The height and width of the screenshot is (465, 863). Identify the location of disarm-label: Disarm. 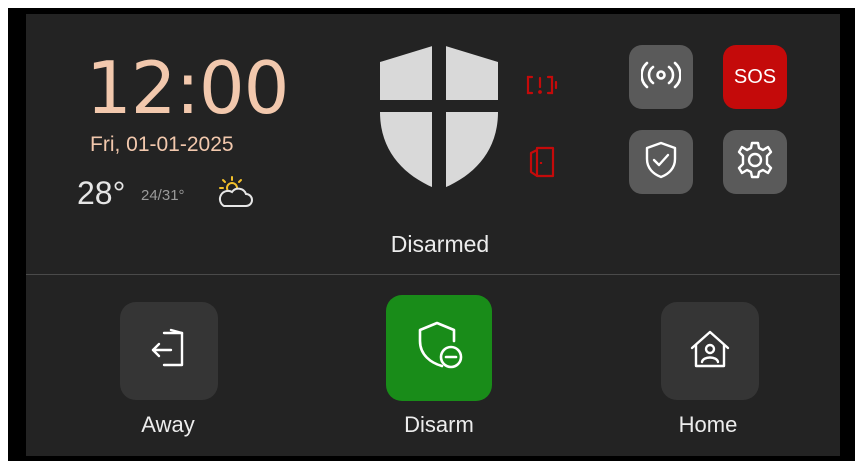
(439, 424).